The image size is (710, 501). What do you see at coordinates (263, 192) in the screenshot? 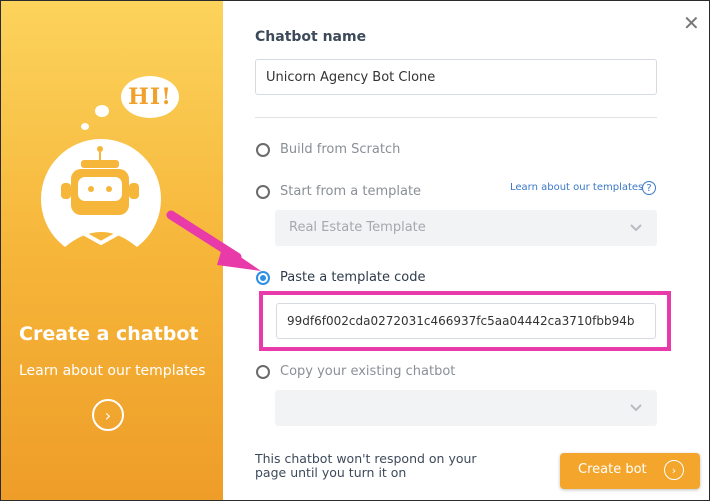
I see `radio-start-from-template` at bounding box center [263, 192].